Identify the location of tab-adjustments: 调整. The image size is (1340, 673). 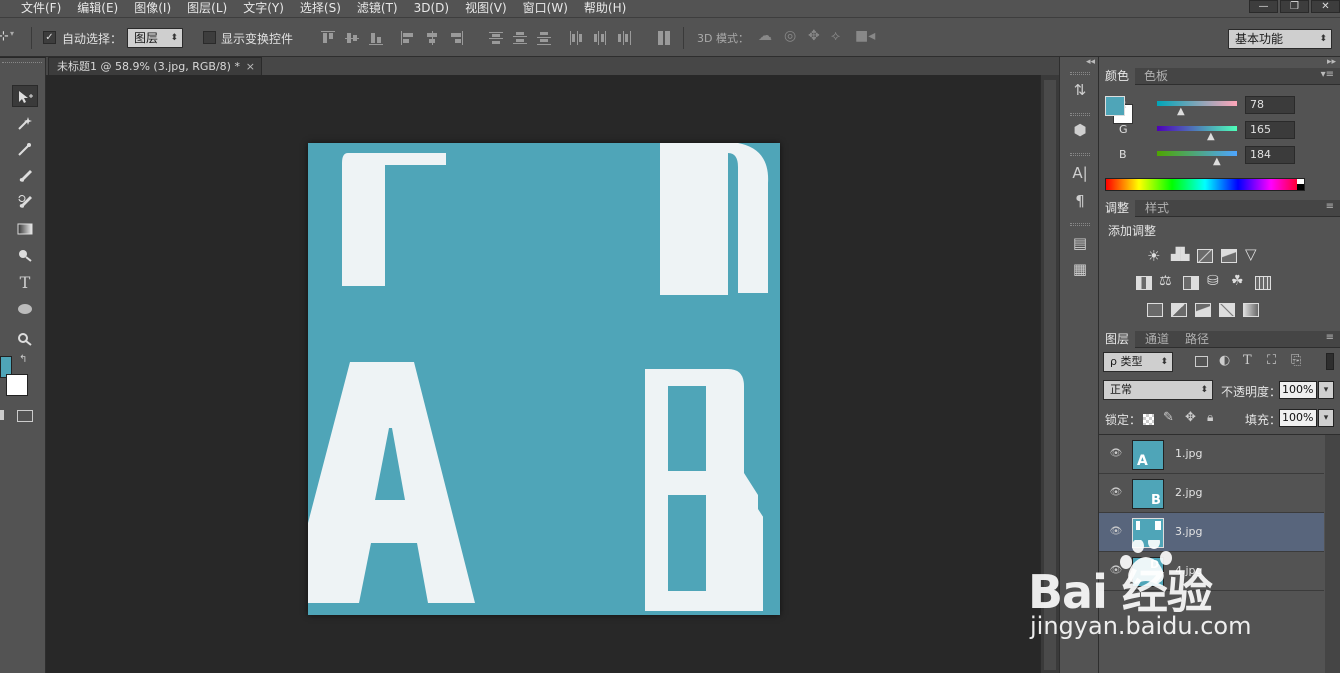
(1117, 208).